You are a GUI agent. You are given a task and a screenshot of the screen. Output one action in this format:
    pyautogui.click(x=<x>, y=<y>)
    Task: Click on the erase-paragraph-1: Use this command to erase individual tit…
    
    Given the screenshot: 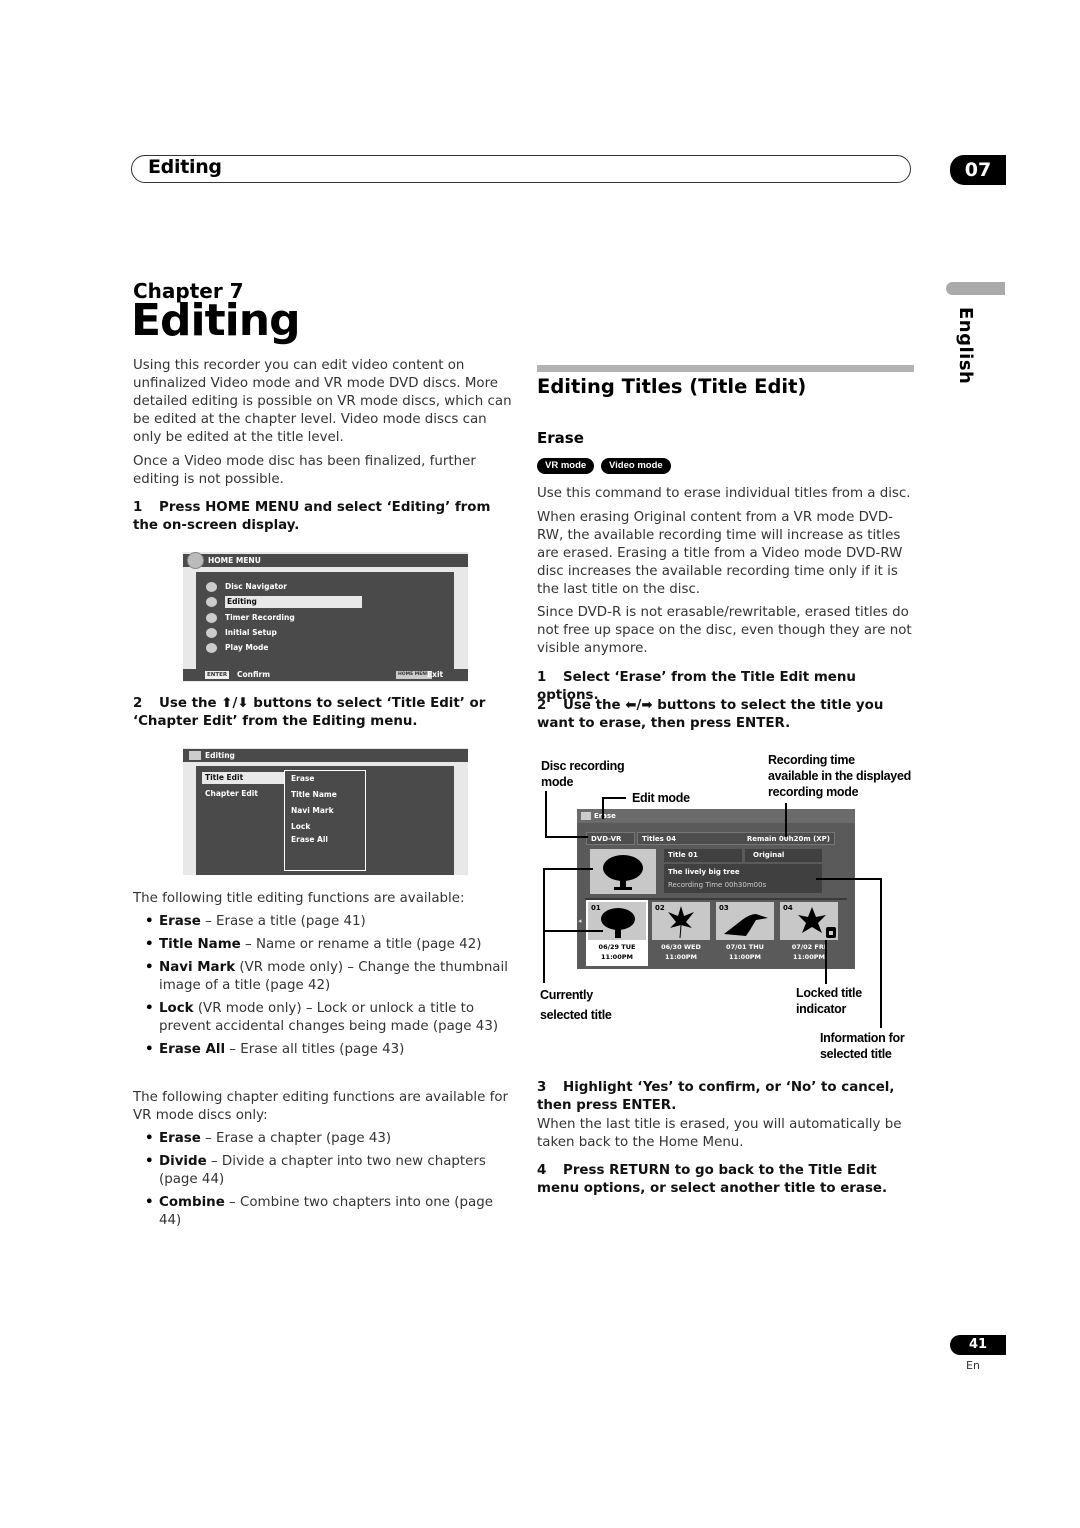 What is the action you would take?
    pyautogui.click(x=724, y=493)
    